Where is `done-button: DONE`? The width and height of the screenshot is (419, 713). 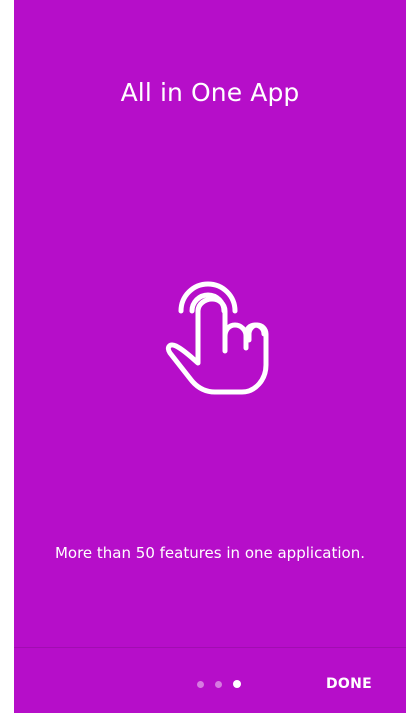
done-button: DONE is located at coordinates (349, 684).